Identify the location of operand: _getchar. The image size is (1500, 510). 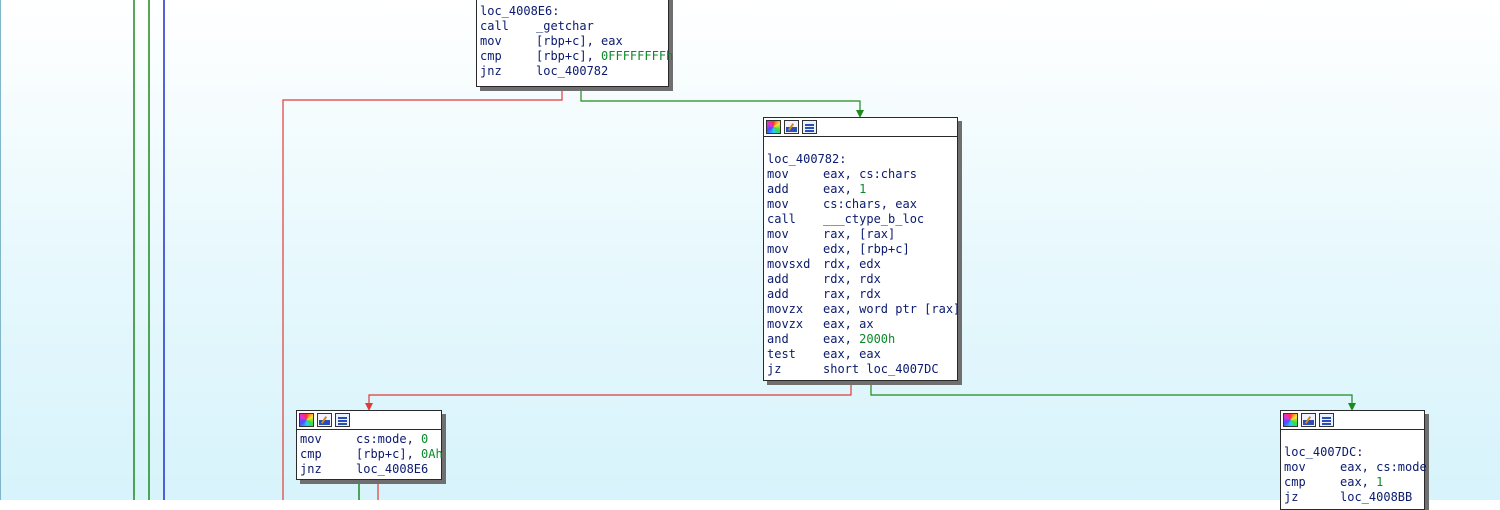
(565, 26).